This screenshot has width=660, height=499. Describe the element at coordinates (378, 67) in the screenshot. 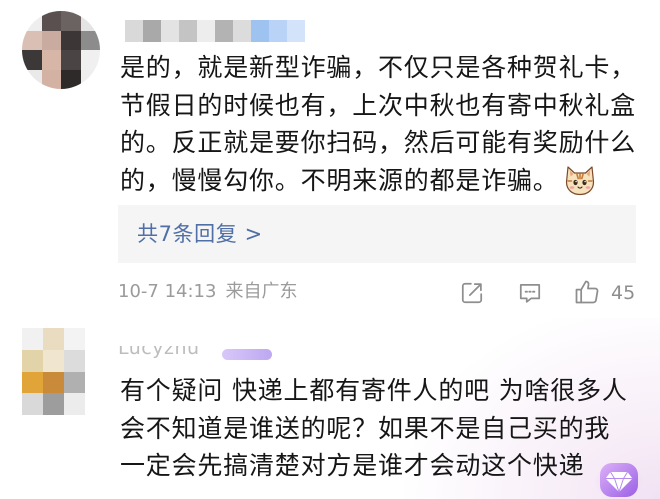

I see `comment-line: 是的，就是新型诈骗，不仅只是各种贺礼卡，` at that location.